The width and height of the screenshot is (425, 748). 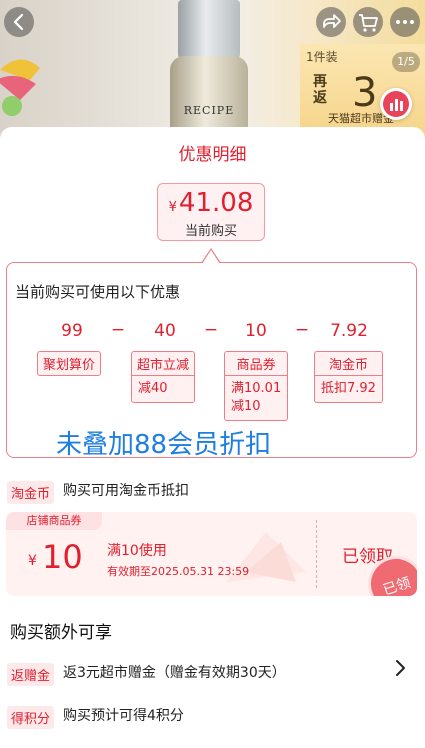 I want to click on back-arrow-icon, so click(x=18, y=22).